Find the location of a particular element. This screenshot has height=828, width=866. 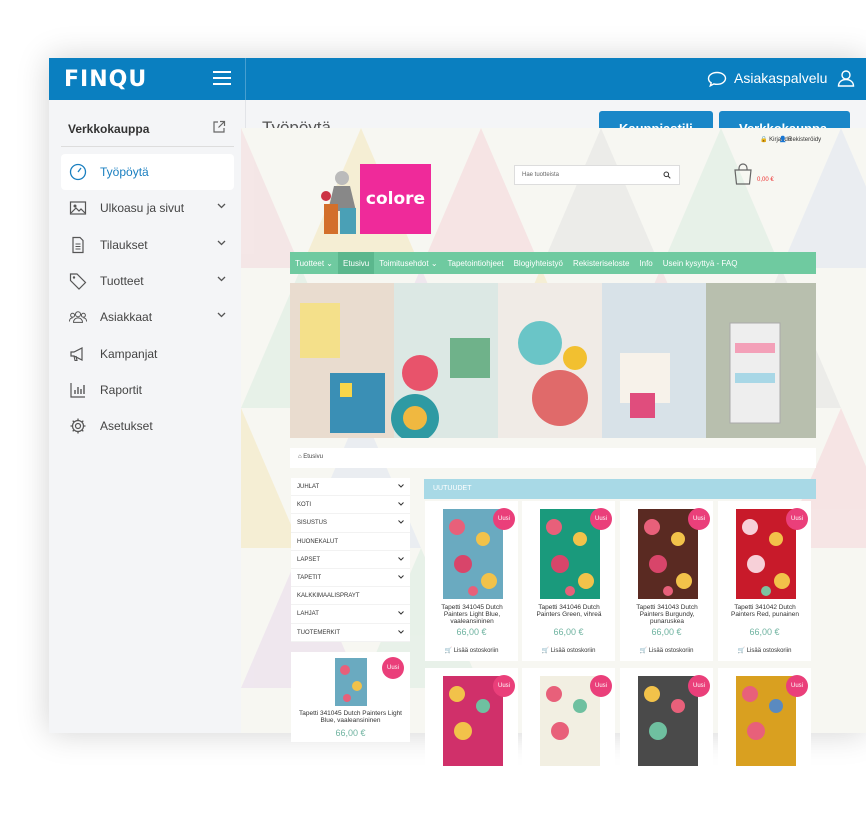

search-input: Hae tuotteista is located at coordinates (597, 175).